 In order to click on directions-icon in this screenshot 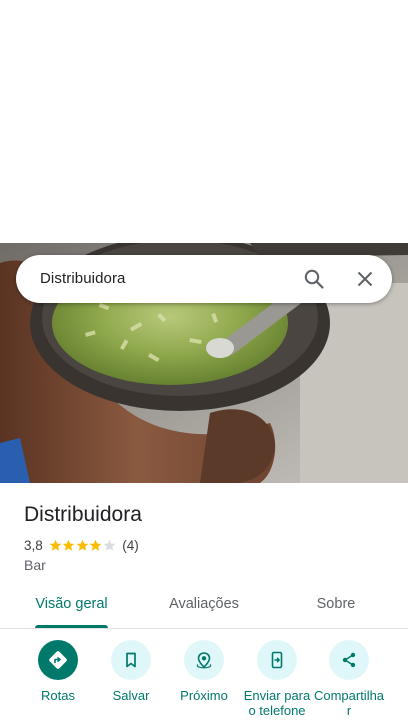, I will do `click(58, 660)`.